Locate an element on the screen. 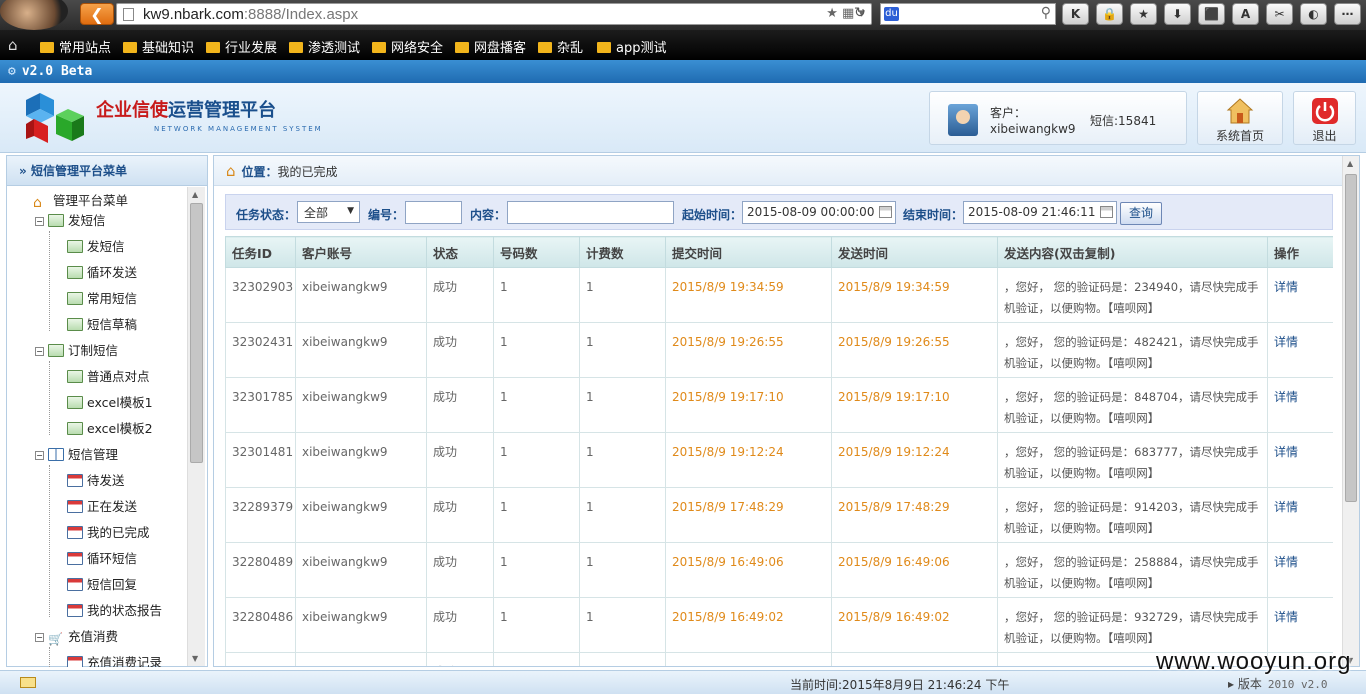  app-title: 企业信使运营管理平台 is located at coordinates (186, 110).